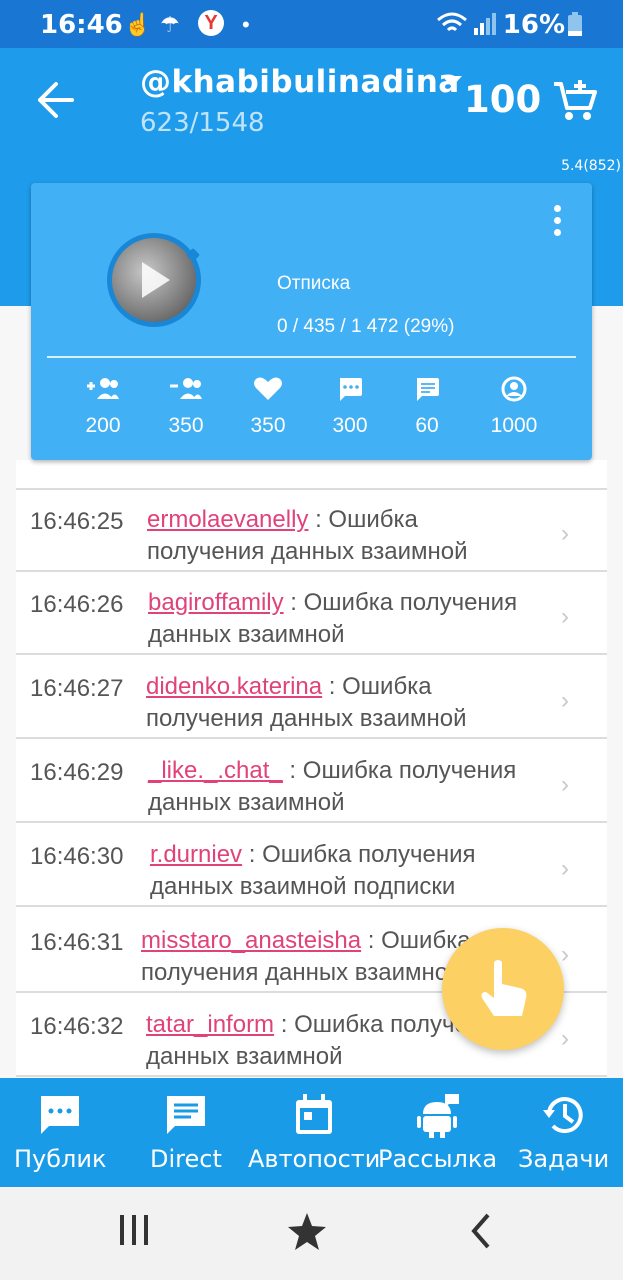 This screenshot has height=1280, width=623. What do you see at coordinates (575, 24) in the screenshot?
I see `battery-icon` at bounding box center [575, 24].